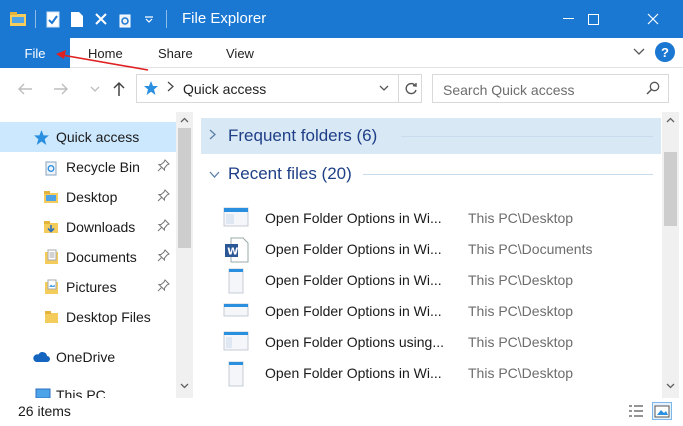 The height and width of the screenshot is (426, 683). What do you see at coordinates (530, 249) in the screenshot?
I see `file-location: This PC\Documents` at bounding box center [530, 249].